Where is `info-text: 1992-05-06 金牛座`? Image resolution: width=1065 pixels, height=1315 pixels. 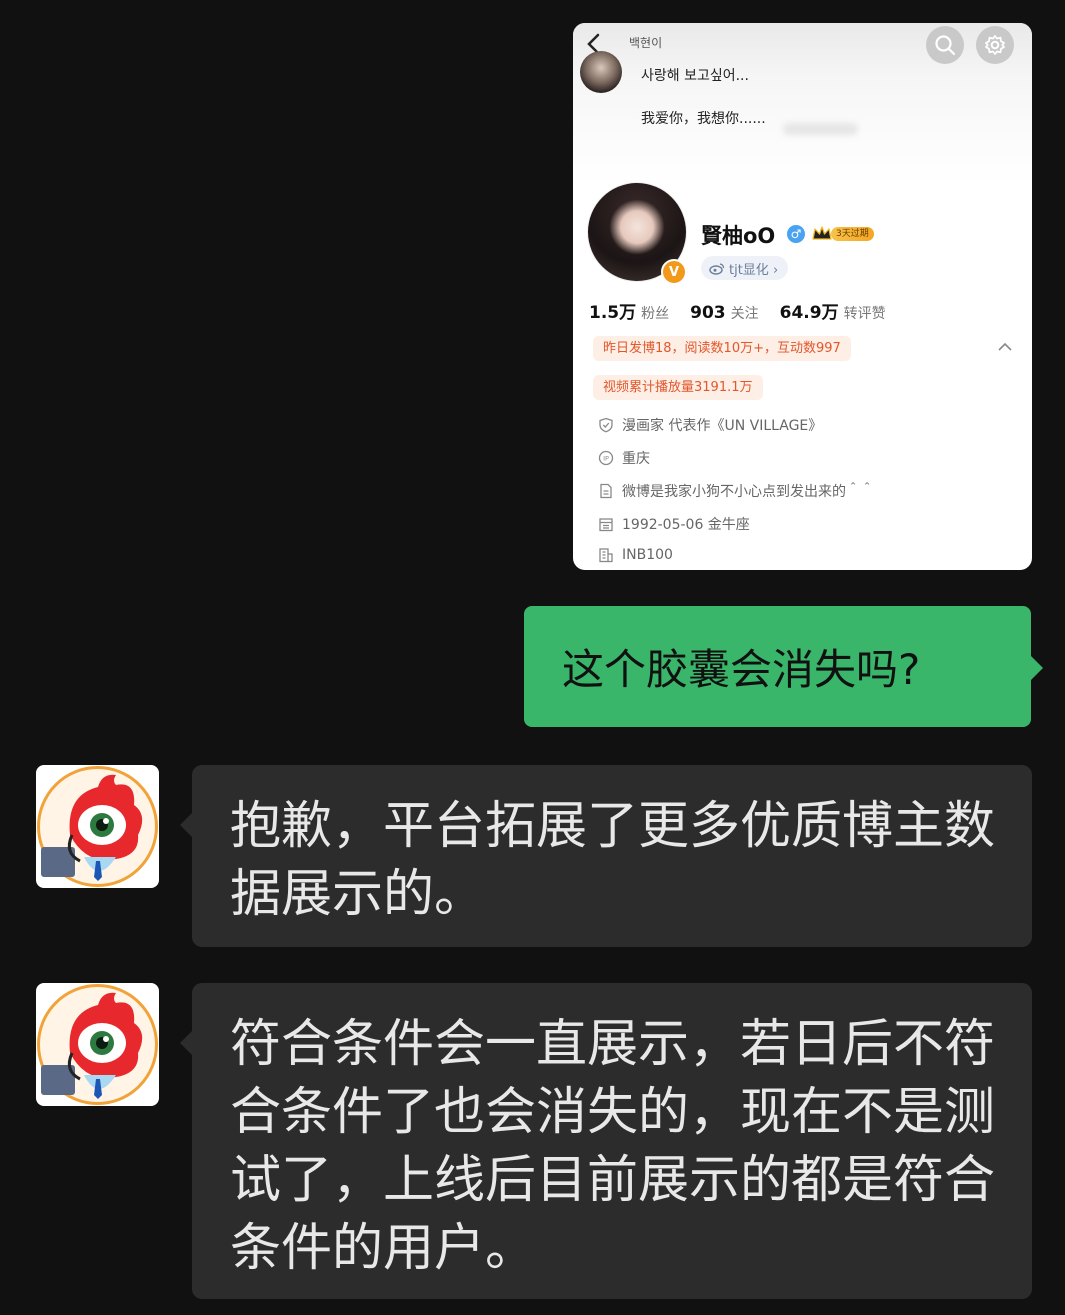 info-text: 1992-05-06 金牛座 is located at coordinates (686, 525).